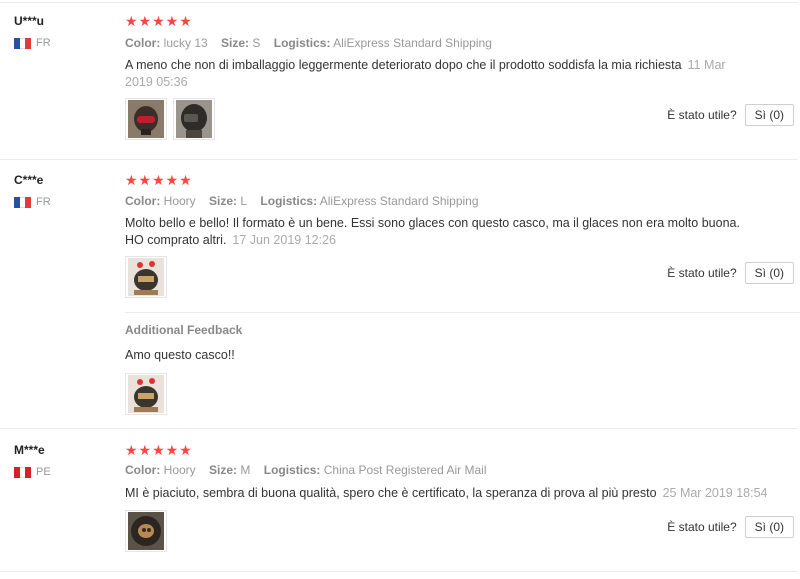 The width and height of the screenshot is (800, 579). I want to click on user-country: PE, so click(32, 472).